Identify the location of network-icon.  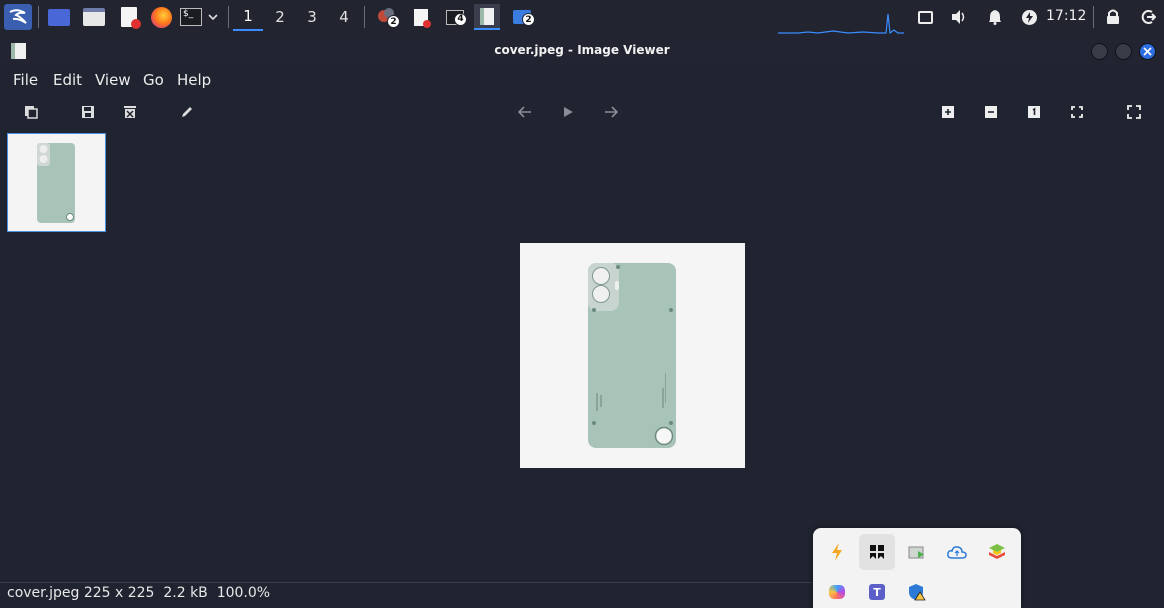
(925, 17).